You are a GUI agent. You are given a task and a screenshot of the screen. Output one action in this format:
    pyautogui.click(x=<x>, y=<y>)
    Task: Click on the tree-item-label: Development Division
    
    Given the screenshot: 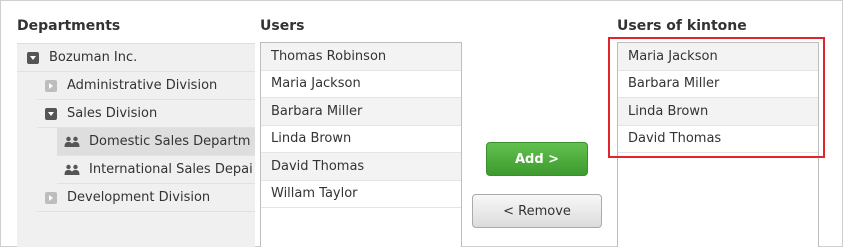 What is the action you would take?
    pyautogui.click(x=139, y=197)
    